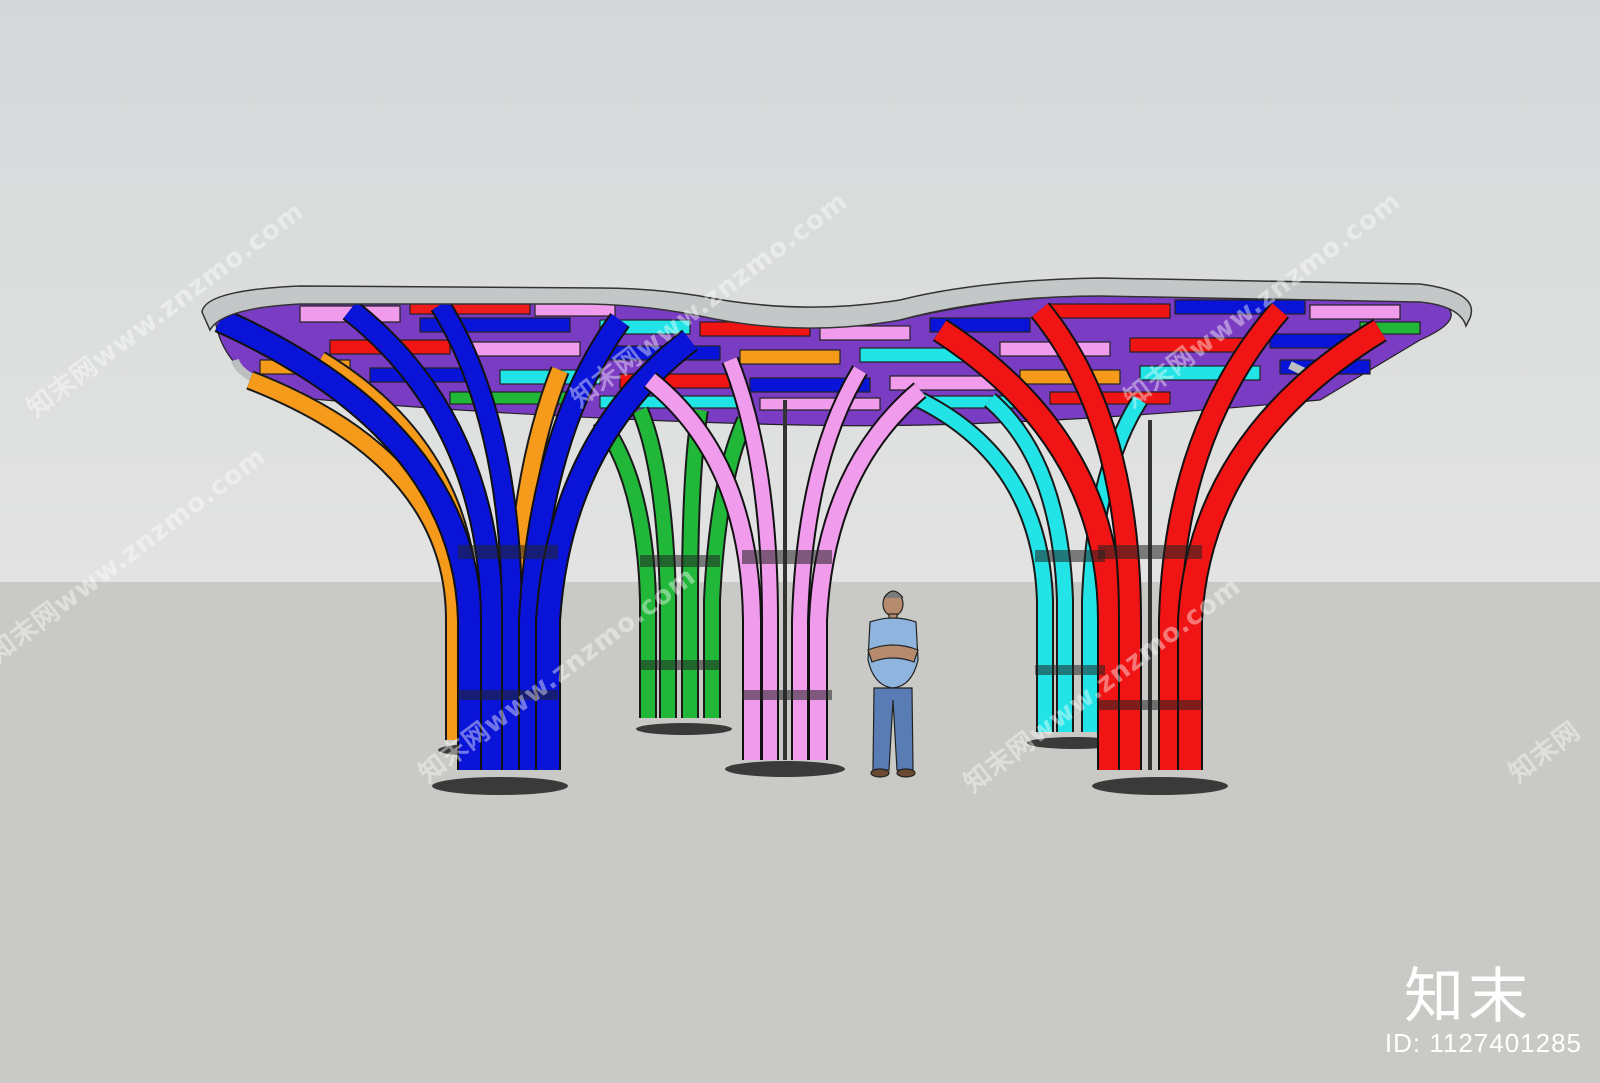 The height and width of the screenshot is (1083, 1600). What do you see at coordinates (500, 786) in the screenshot?
I see `base-blue` at bounding box center [500, 786].